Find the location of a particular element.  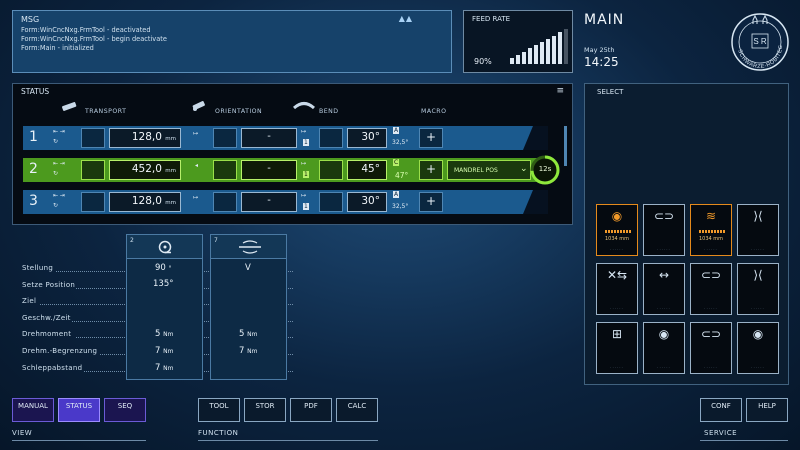

feed-rate-bar is located at coordinates (536, 54).